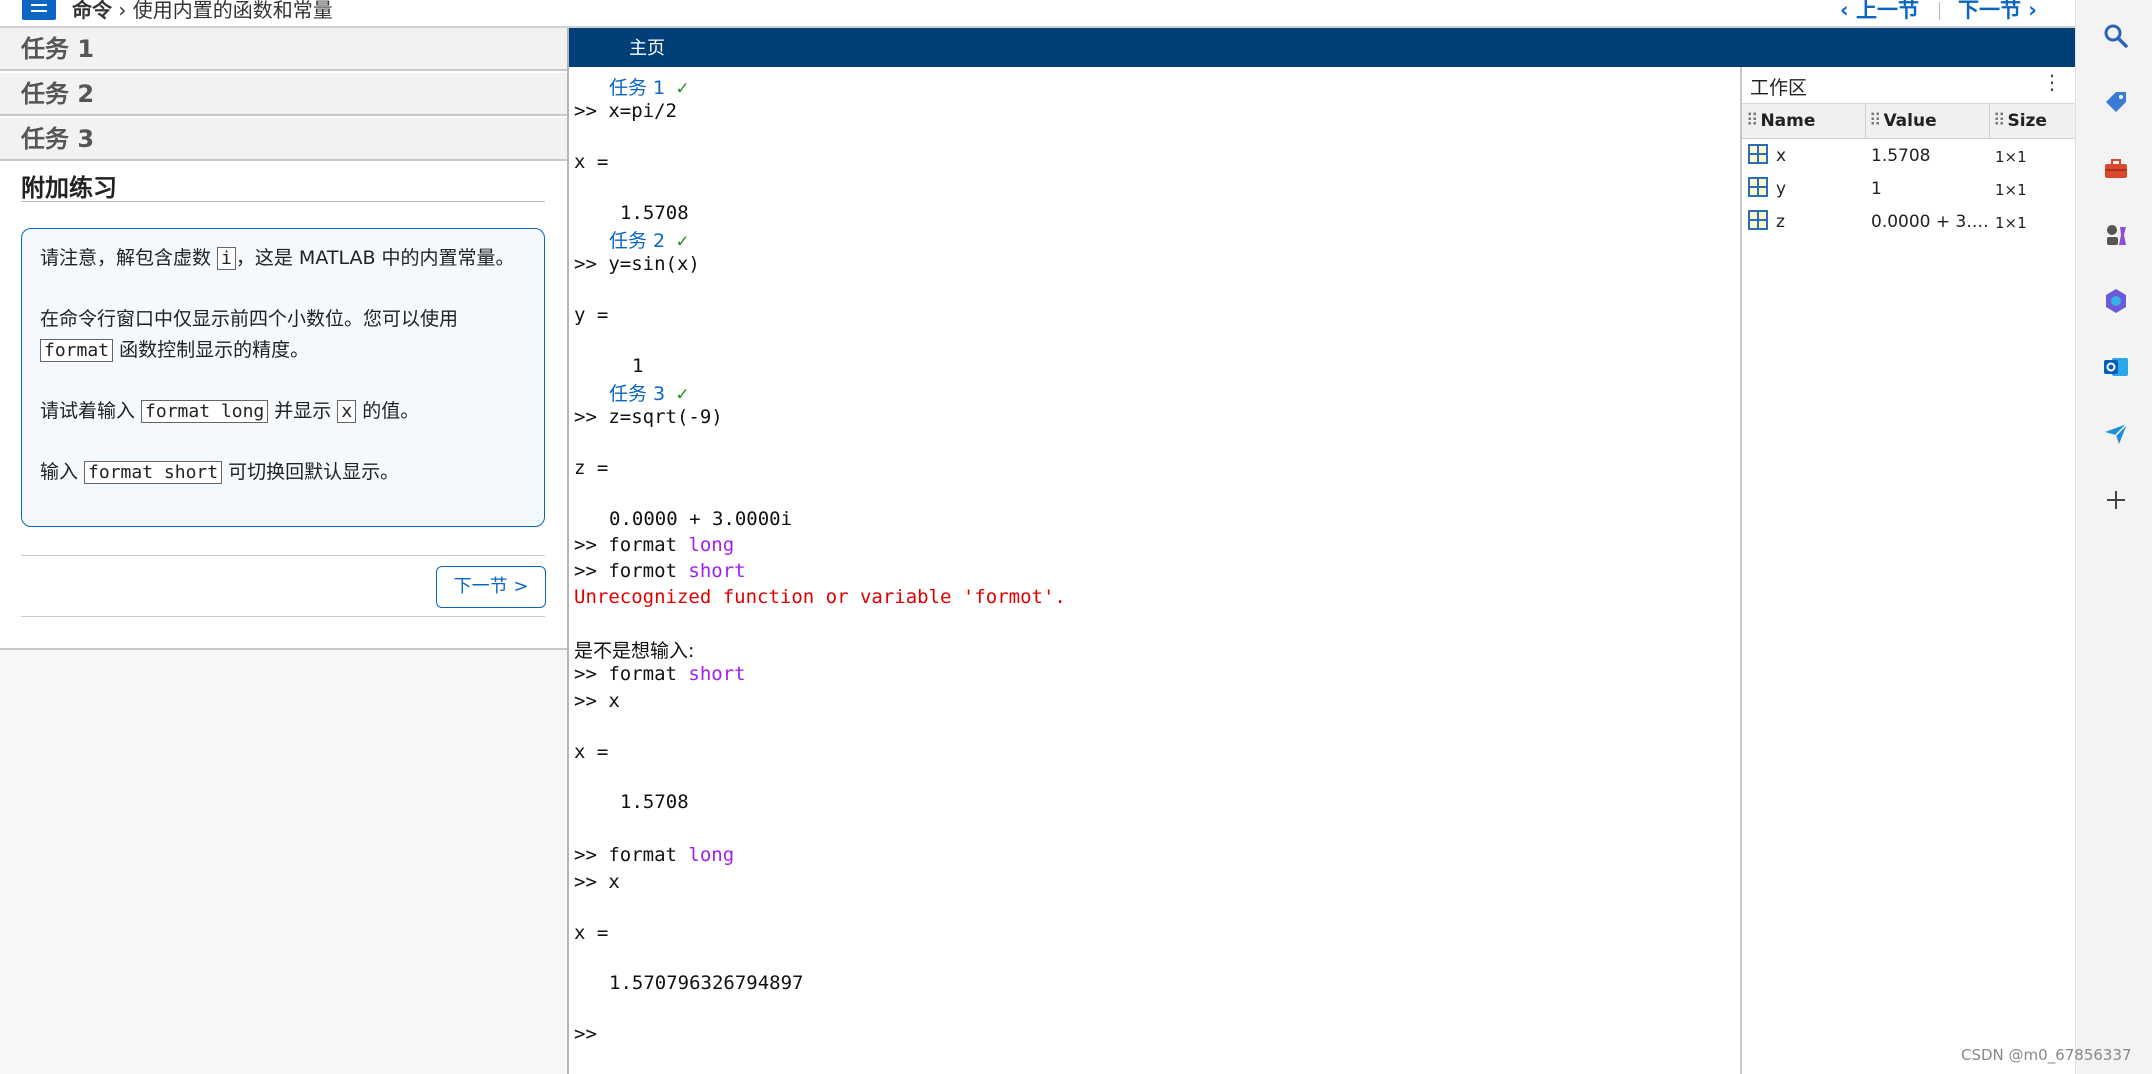 This screenshot has width=2152, height=1074. Describe the element at coordinates (649, 241) in the screenshot. I see `task-2-marker: 任务 2 ✓` at that location.